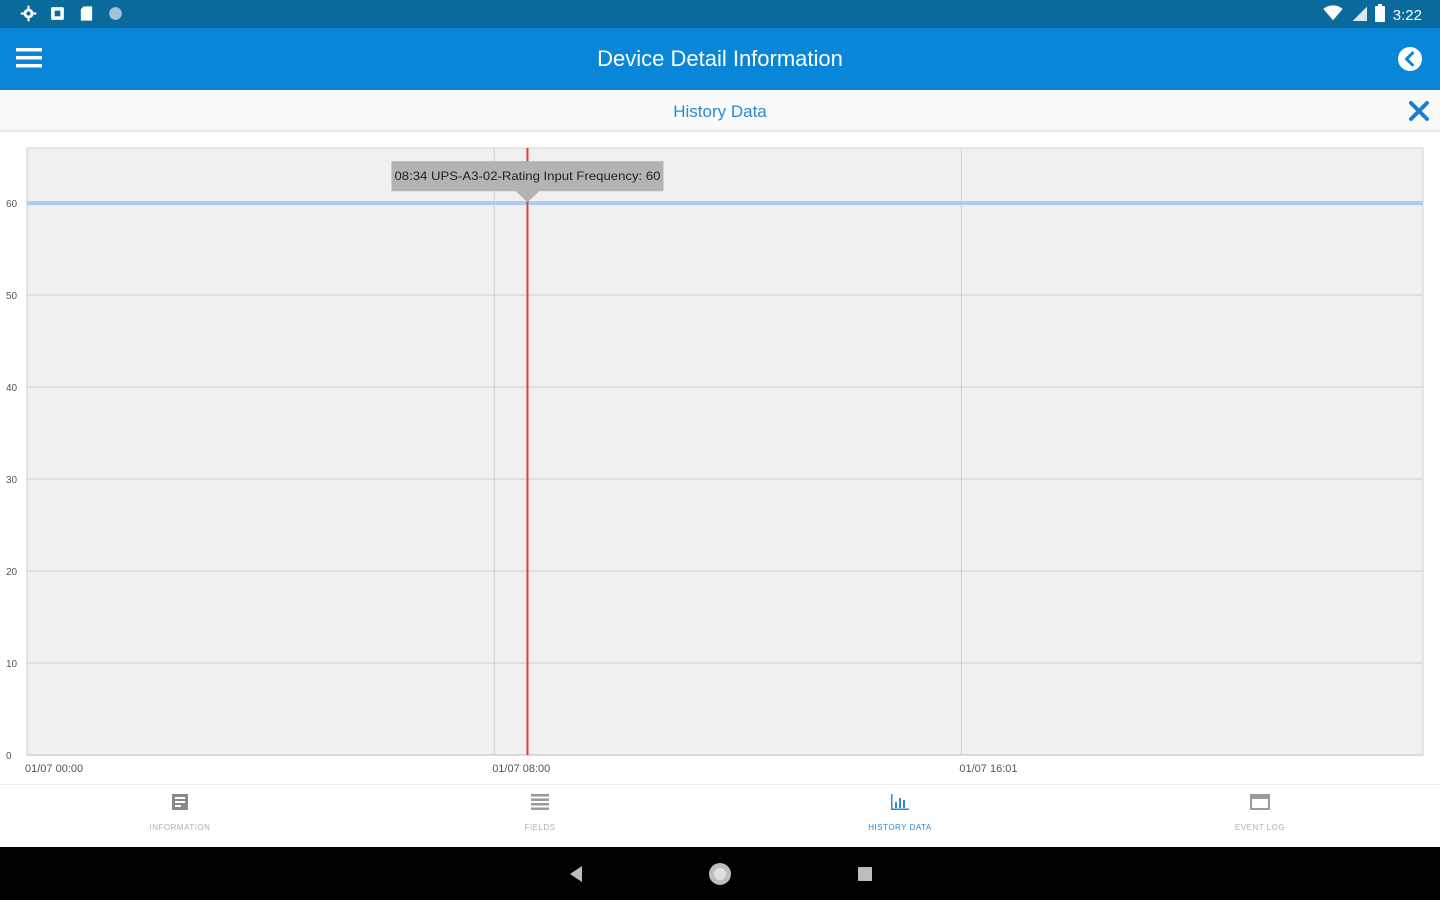  I want to click on cell-signal-icon, so click(1359, 15).